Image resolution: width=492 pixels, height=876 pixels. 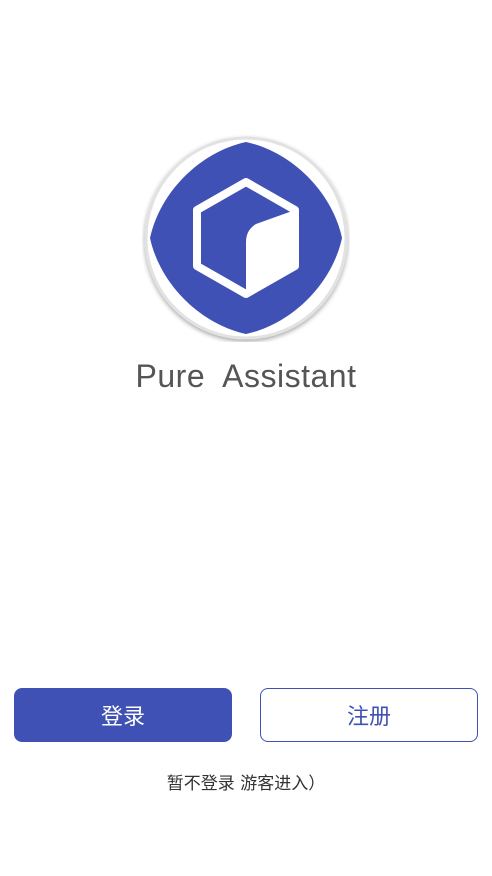 What do you see at coordinates (369, 715) in the screenshot?
I see `register-button: 注册` at bounding box center [369, 715].